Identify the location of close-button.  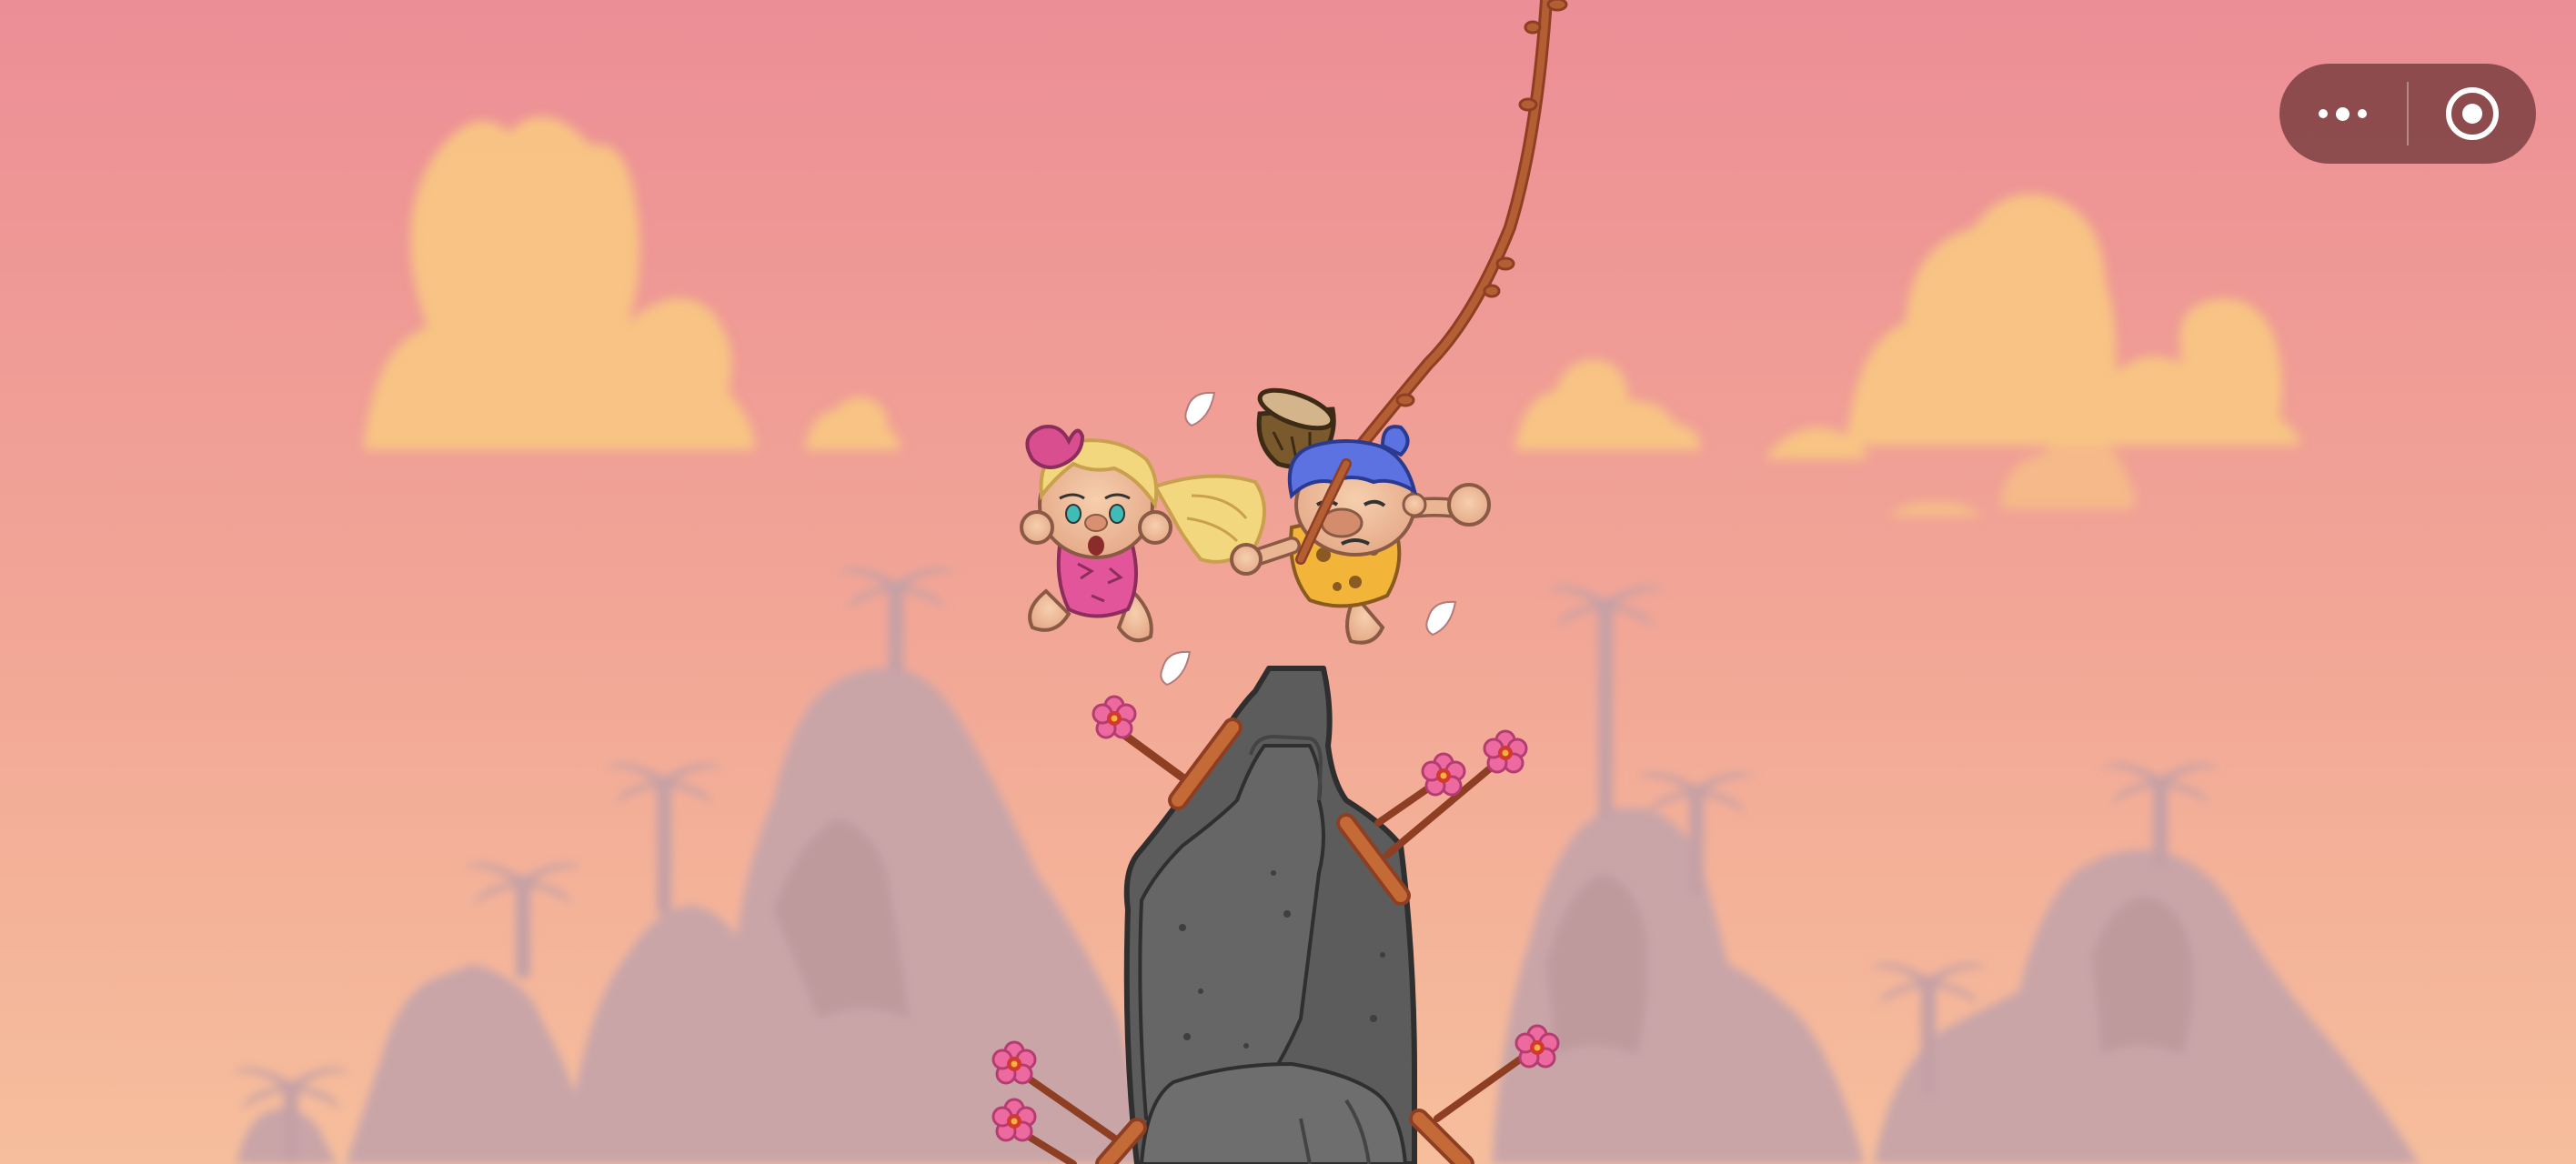
(2472, 114).